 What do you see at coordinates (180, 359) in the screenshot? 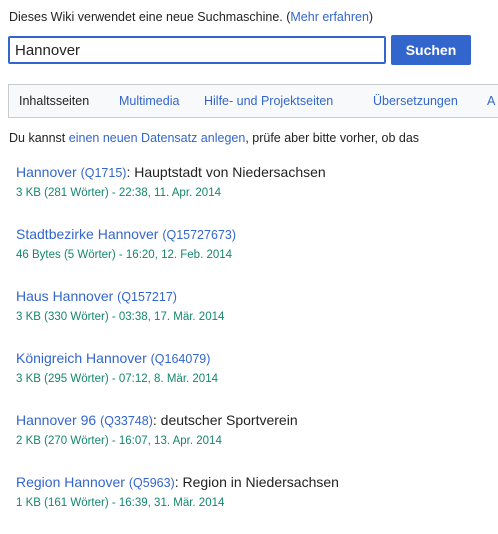
I see `result-item-id: (Q164079)` at bounding box center [180, 359].